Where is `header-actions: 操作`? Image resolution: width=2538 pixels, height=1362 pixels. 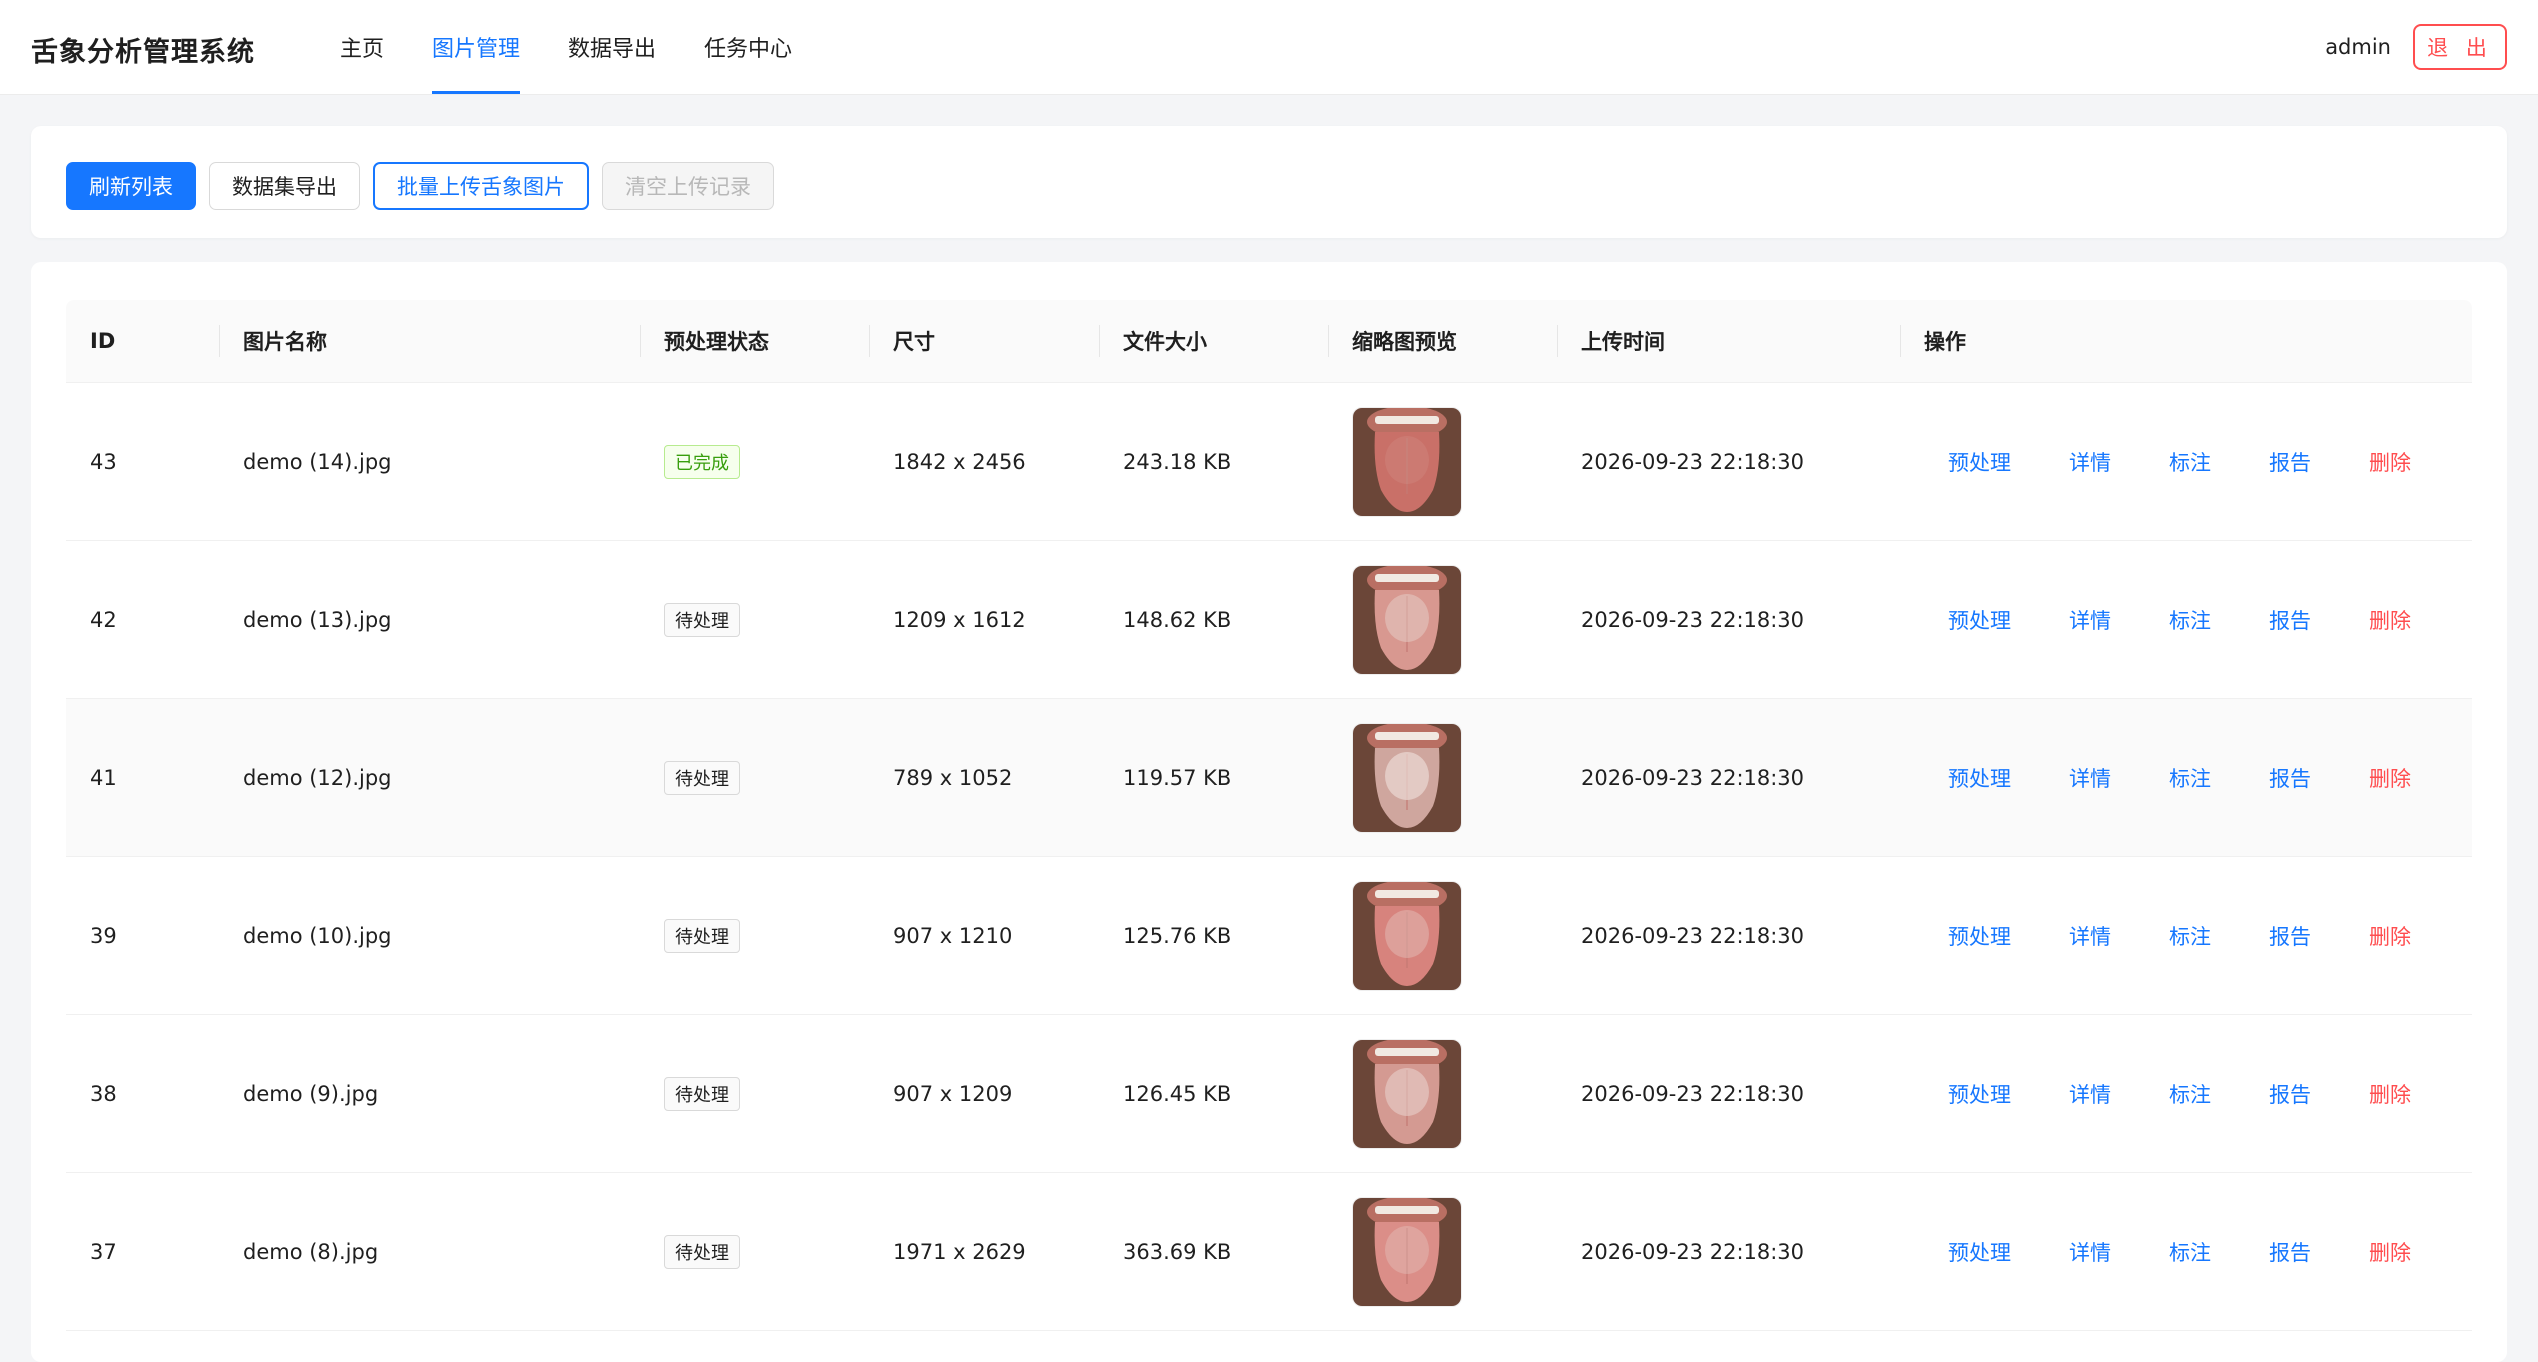 header-actions: 操作 is located at coordinates (2186, 341).